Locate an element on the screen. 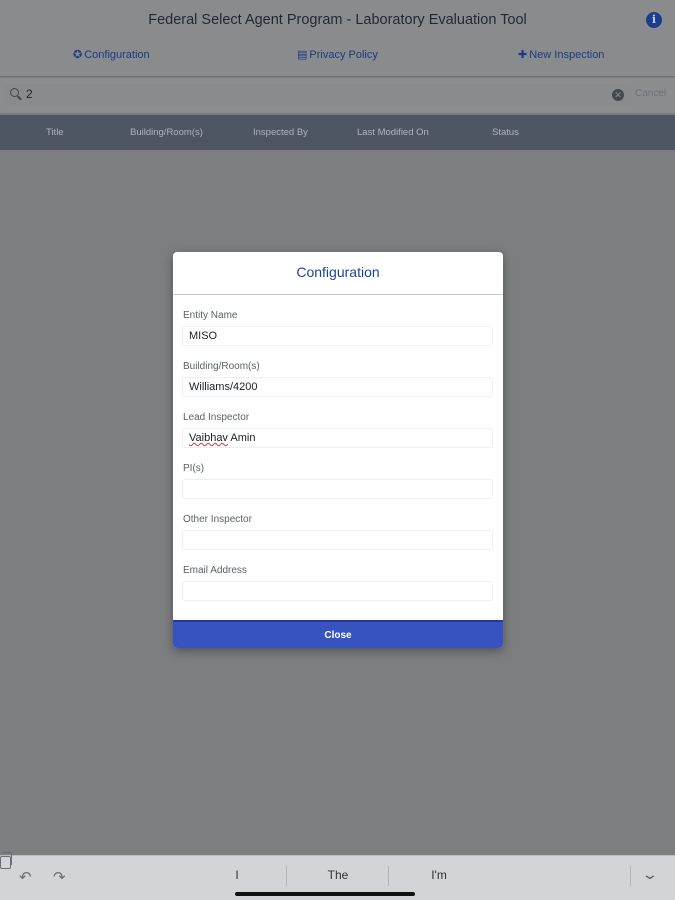  info-icon: i is located at coordinates (654, 20).